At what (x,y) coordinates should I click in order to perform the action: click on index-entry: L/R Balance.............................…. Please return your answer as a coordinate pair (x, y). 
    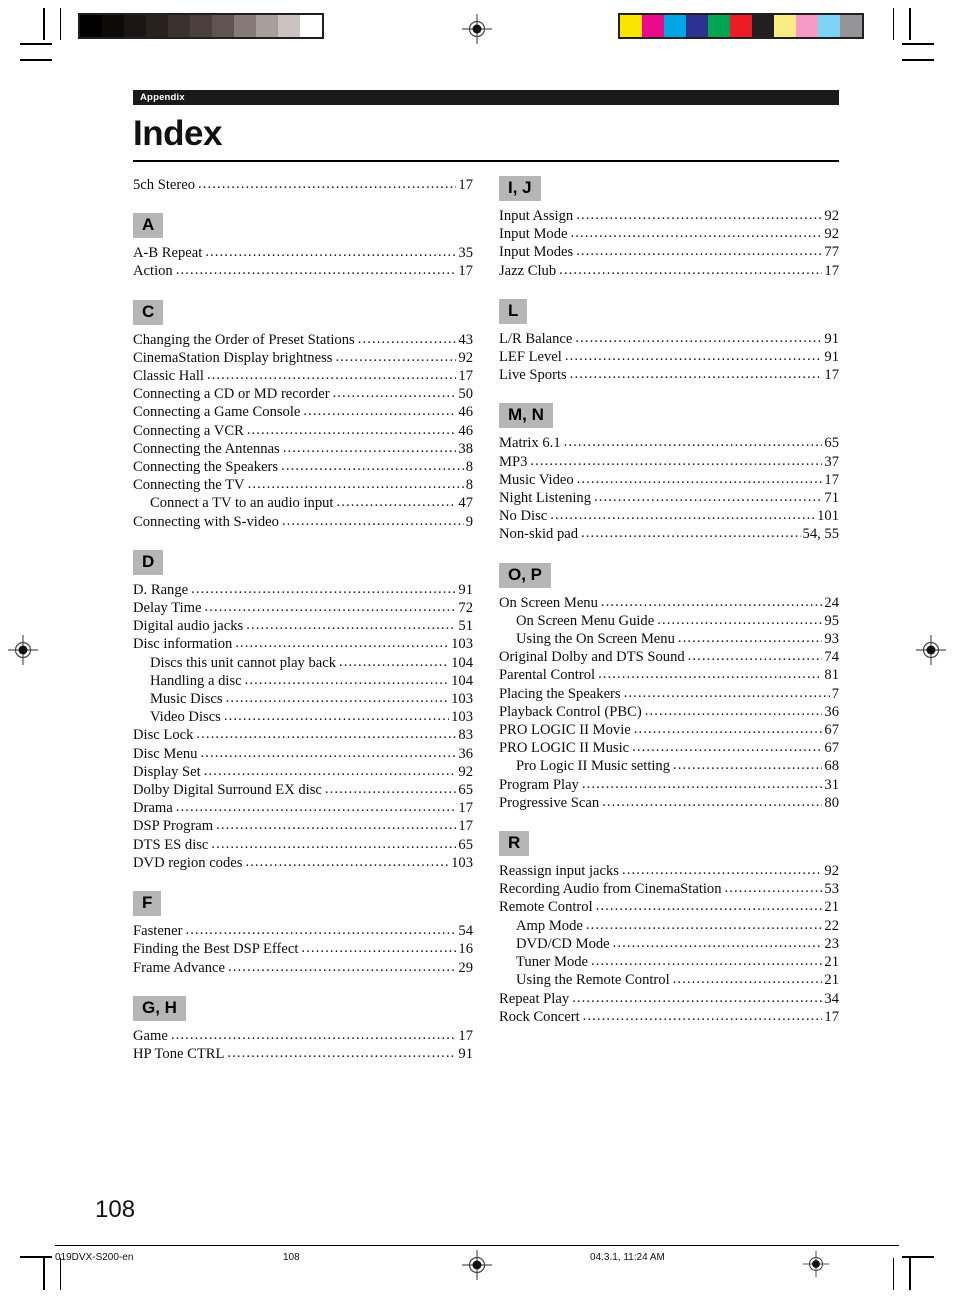
    Looking at the image, I should click on (669, 339).